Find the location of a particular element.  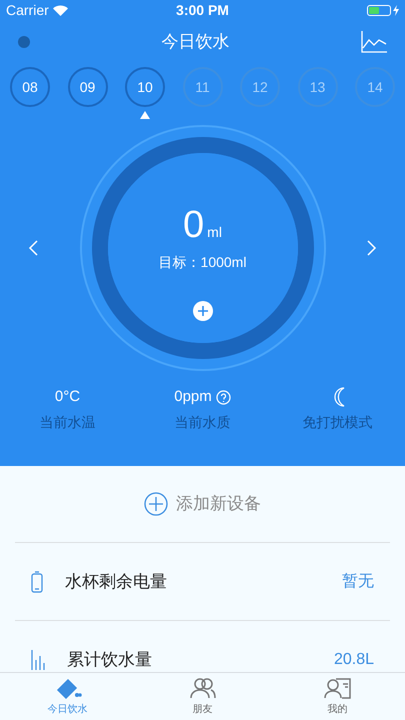

profile-card-icon is located at coordinates (338, 688).